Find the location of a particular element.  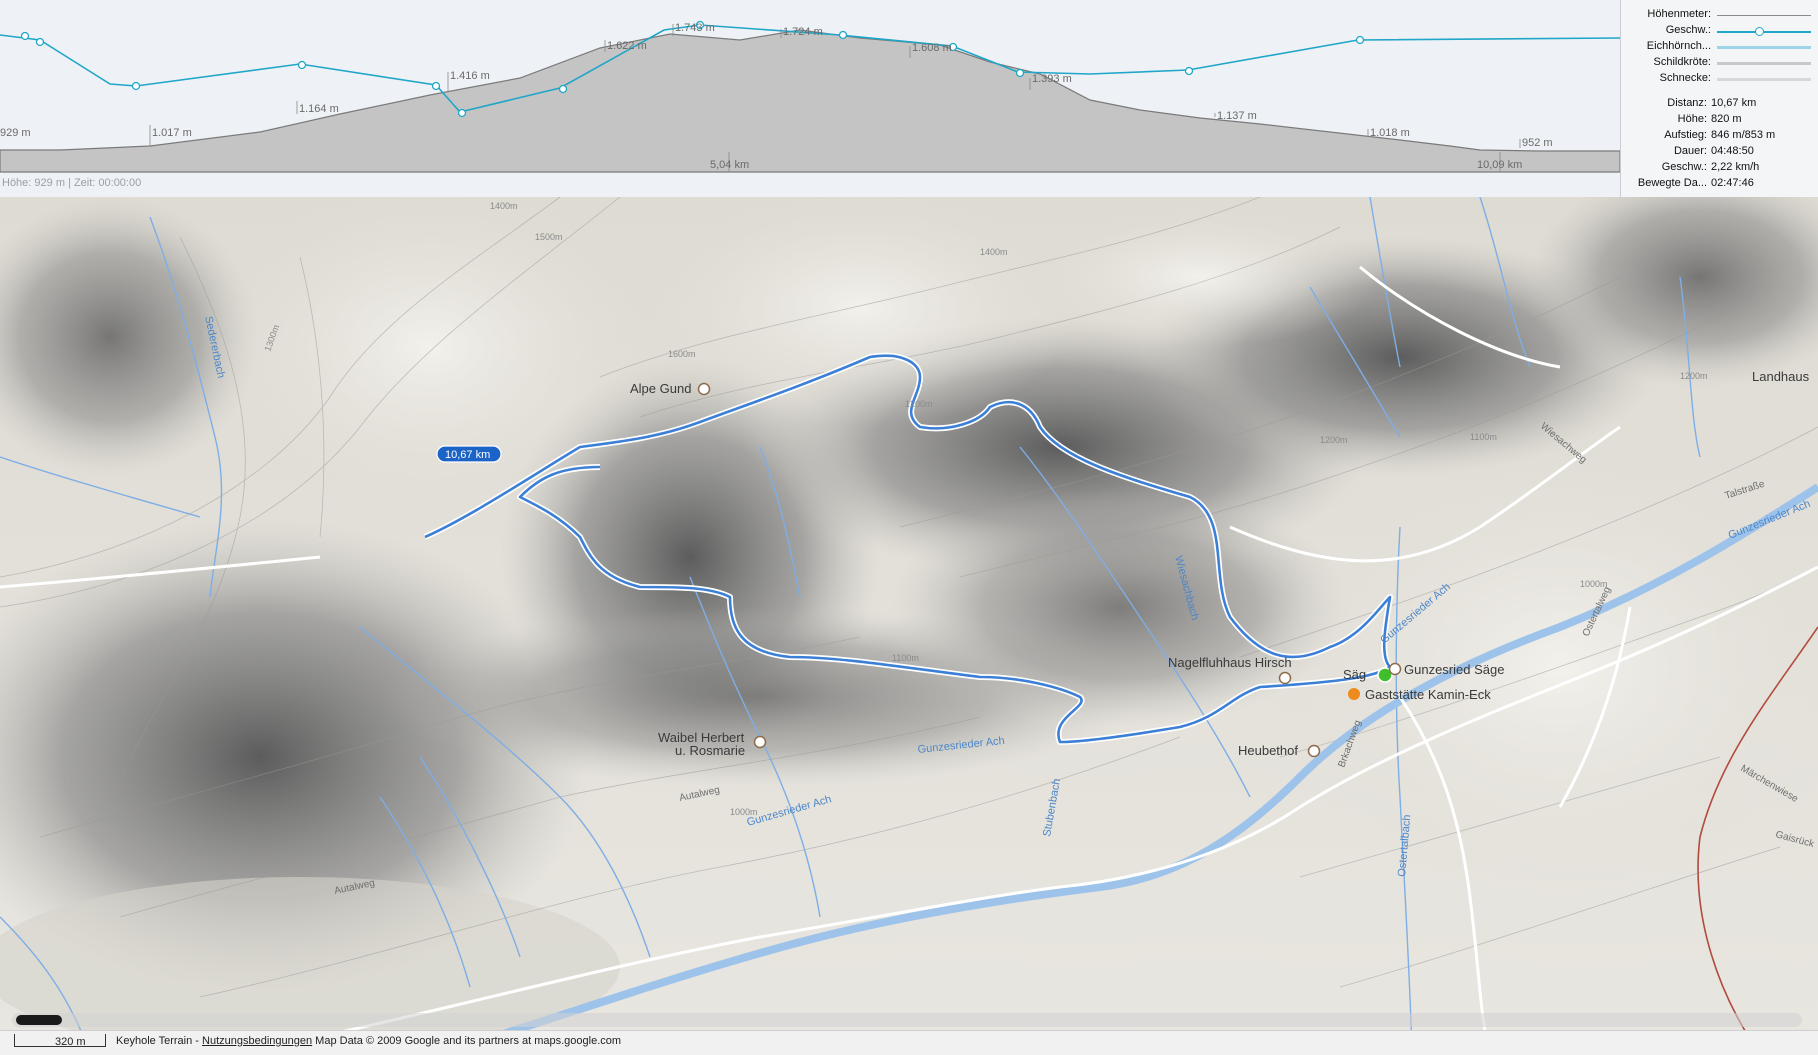

contour-label: 1500m is located at coordinates (549, 237).